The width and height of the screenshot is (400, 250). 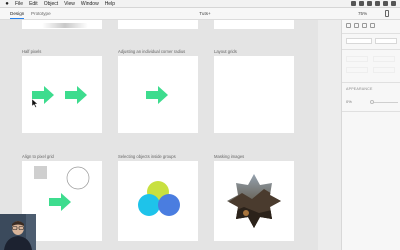 I want to click on tab-design: Design, so click(x=17, y=15).